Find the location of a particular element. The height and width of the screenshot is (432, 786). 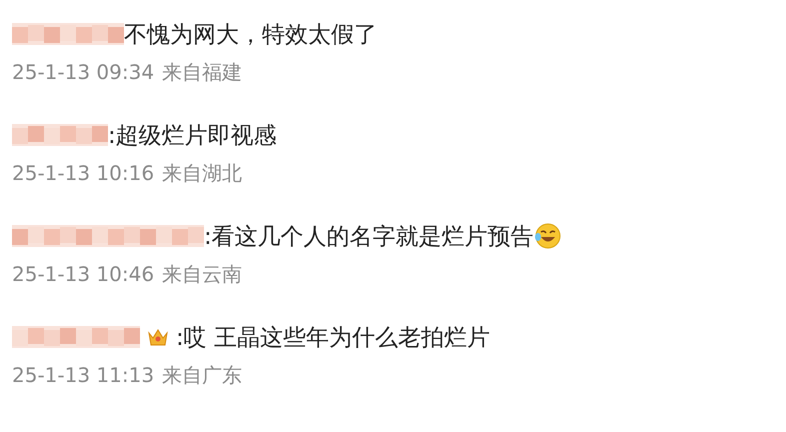

comment-location: 来自广东 is located at coordinates (202, 375).